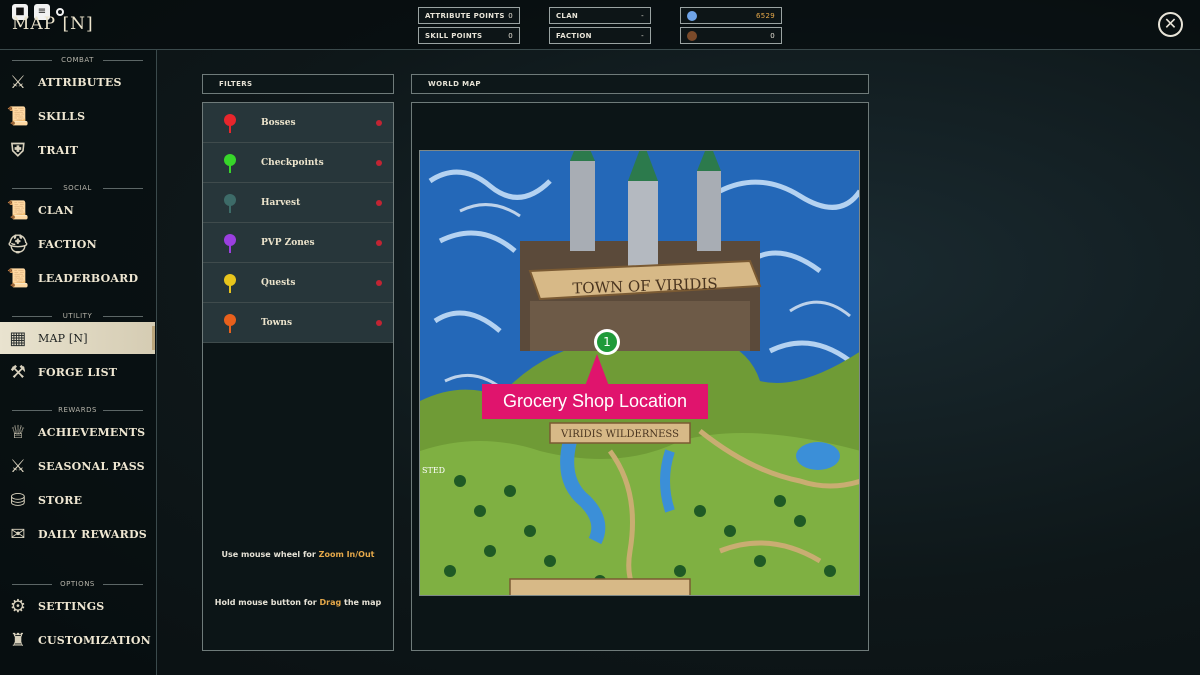  What do you see at coordinates (600, 35) in the screenshot?
I see `faction-stat: FACTION -` at bounding box center [600, 35].